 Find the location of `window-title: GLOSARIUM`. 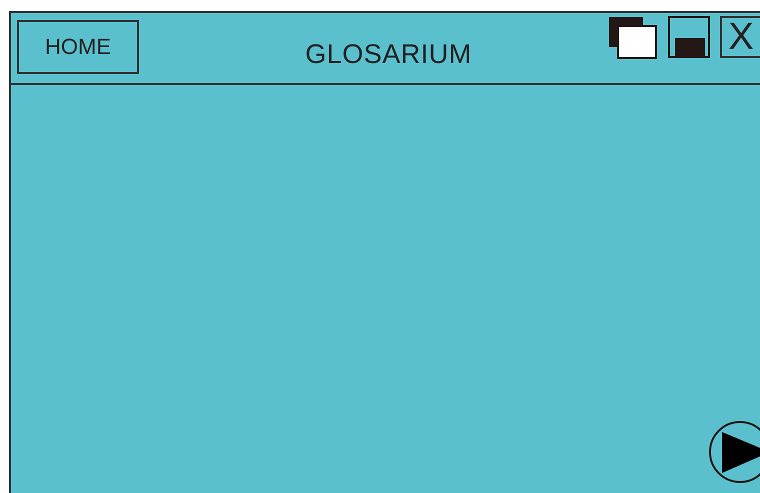

window-title: GLOSARIUM is located at coordinates (388, 54).